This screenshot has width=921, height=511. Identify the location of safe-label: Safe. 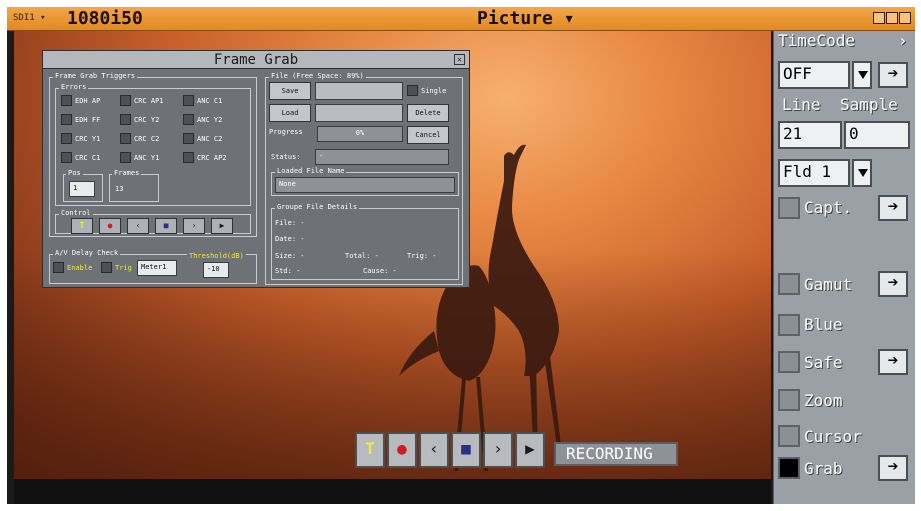
(823, 362).